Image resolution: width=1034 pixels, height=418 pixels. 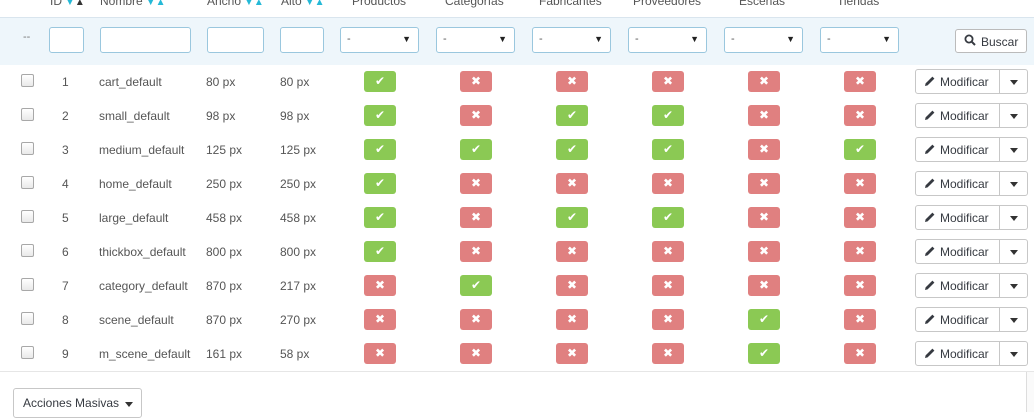 I want to click on filter-alto-input, so click(x=302, y=40).